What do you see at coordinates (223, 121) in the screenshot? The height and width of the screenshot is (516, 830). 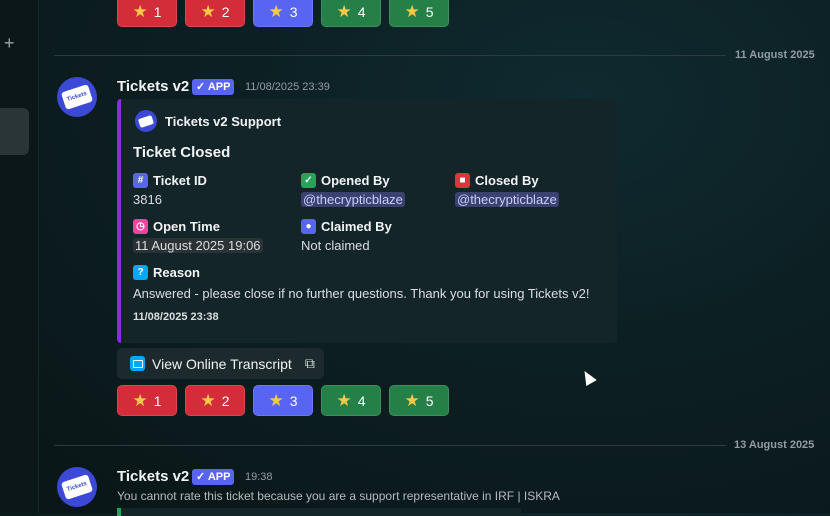 I see `embed-author-name: Tickets v2 Support` at bounding box center [223, 121].